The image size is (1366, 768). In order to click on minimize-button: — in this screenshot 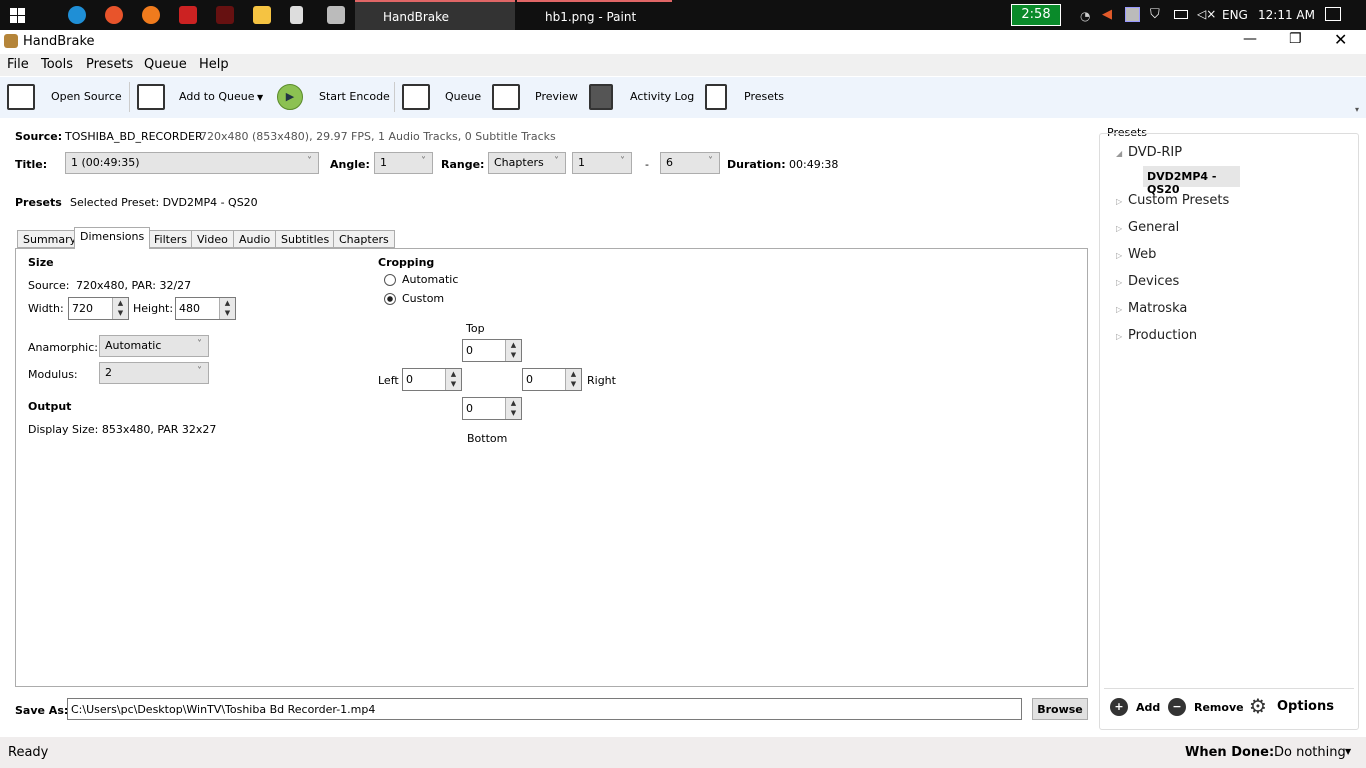, I will do `click(1250, 39)`.